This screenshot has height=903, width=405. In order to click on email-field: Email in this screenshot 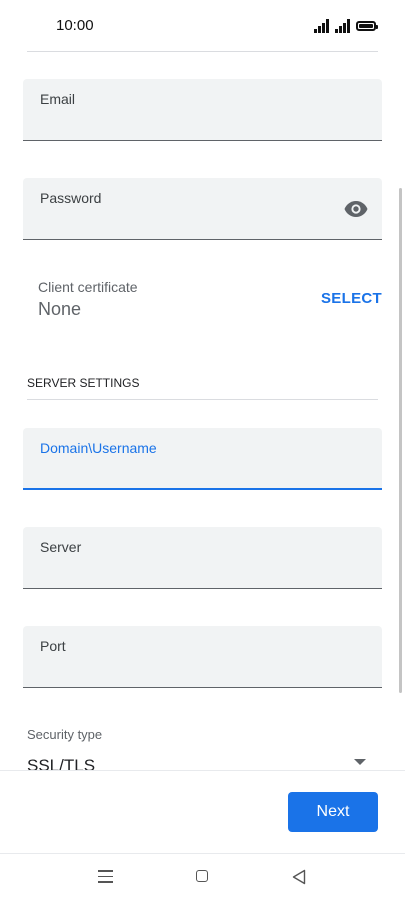, I will do `click(202, 110)`.